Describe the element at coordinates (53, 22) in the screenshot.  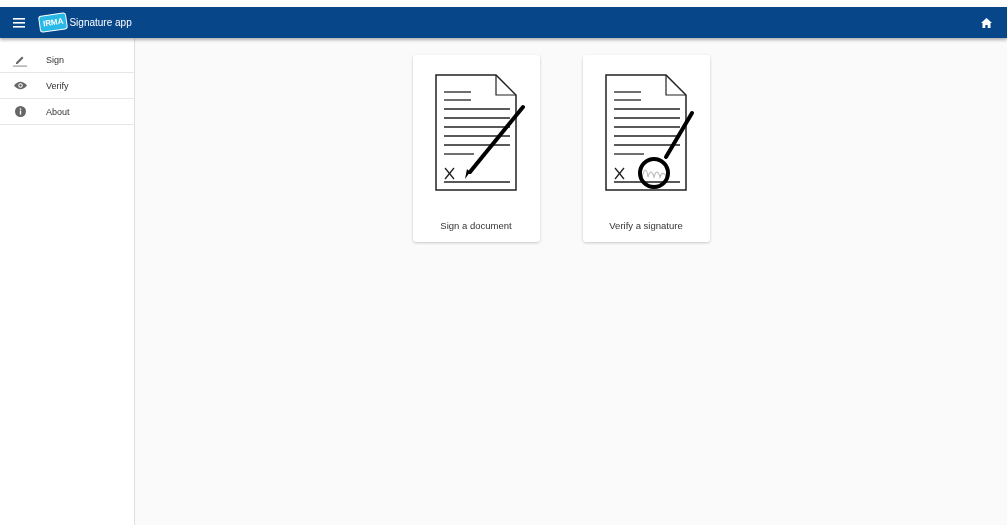
I see `logo: IRMA` at that location.